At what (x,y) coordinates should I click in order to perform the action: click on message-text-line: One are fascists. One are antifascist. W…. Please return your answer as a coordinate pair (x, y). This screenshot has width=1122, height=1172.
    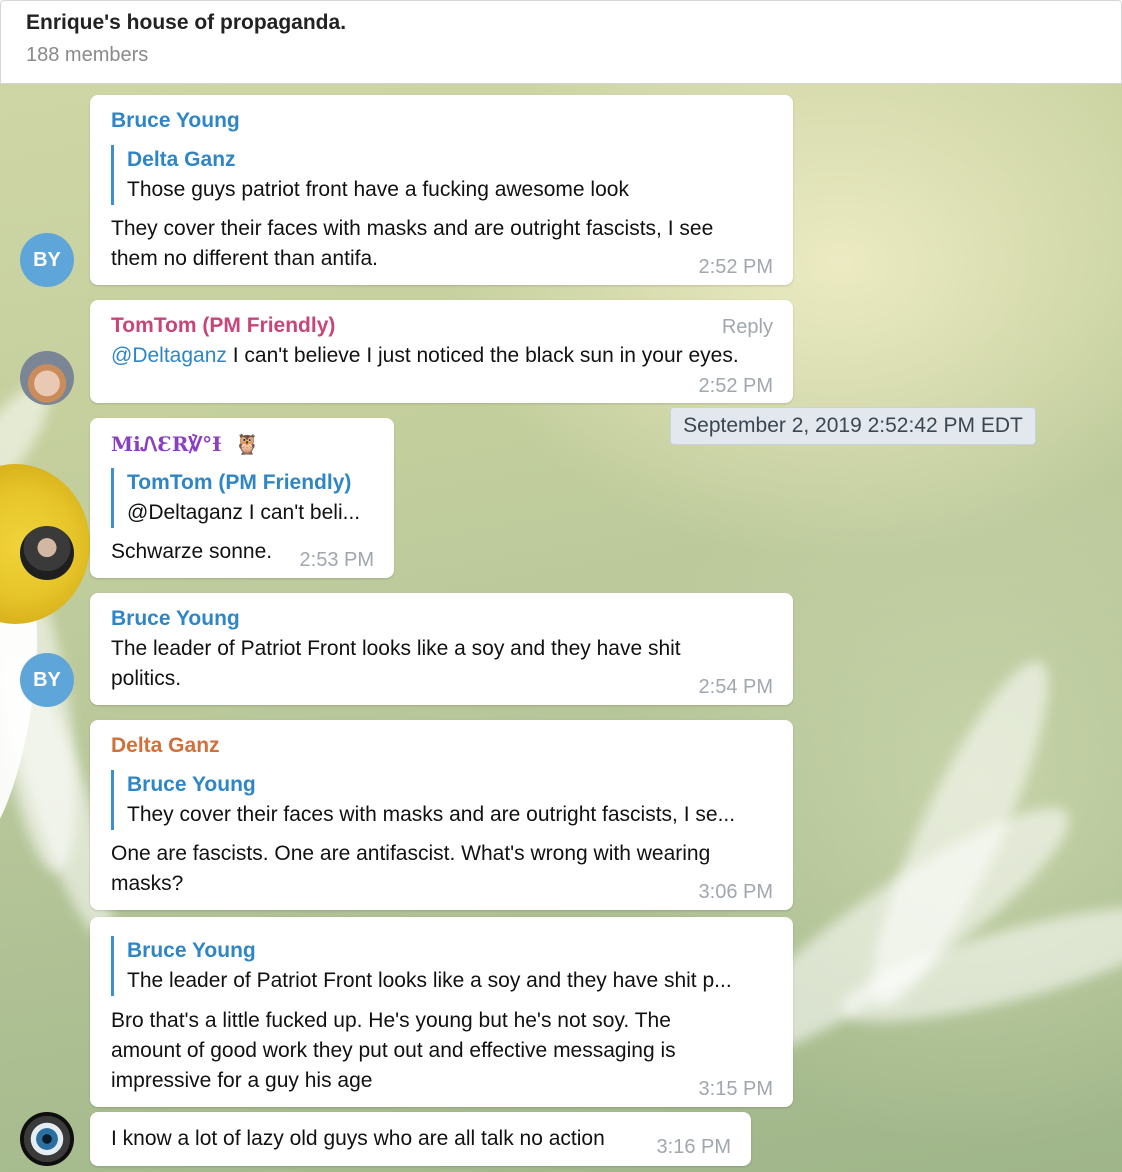
    Looking at the image, I should click on (411, 853).